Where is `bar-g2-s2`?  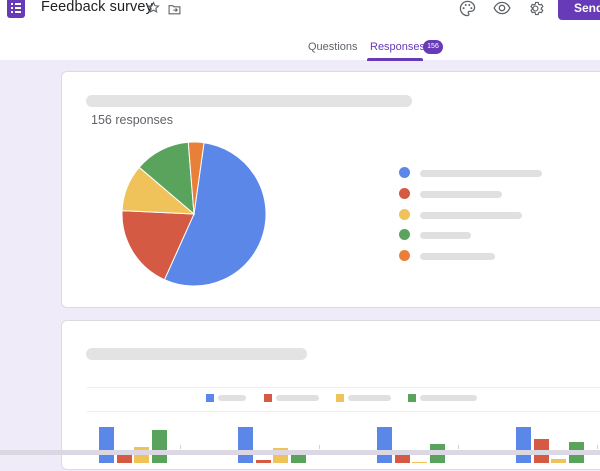 bar-g2-s2 is located at coordinates (419, 462).